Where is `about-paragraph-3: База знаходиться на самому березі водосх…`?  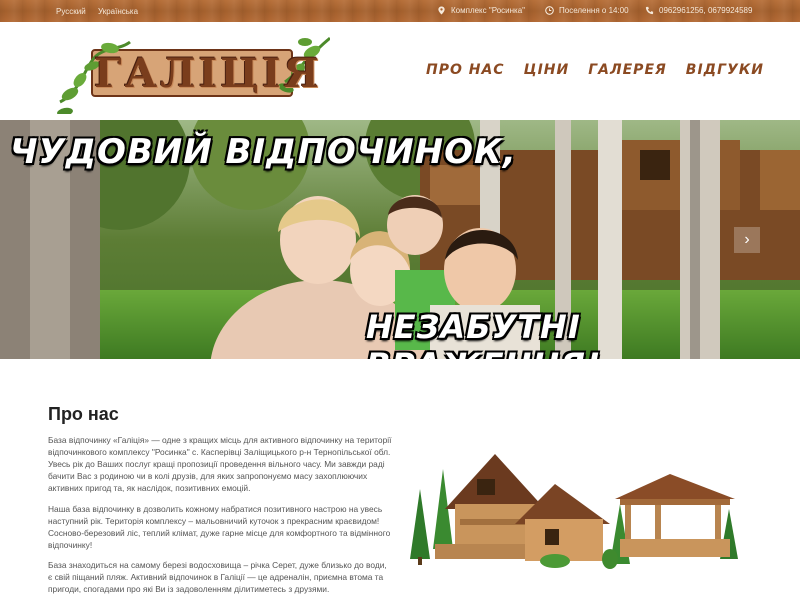 about-paragraph-3: База знаходиться на самому березі водосх… is located at coordinates (217, 577).